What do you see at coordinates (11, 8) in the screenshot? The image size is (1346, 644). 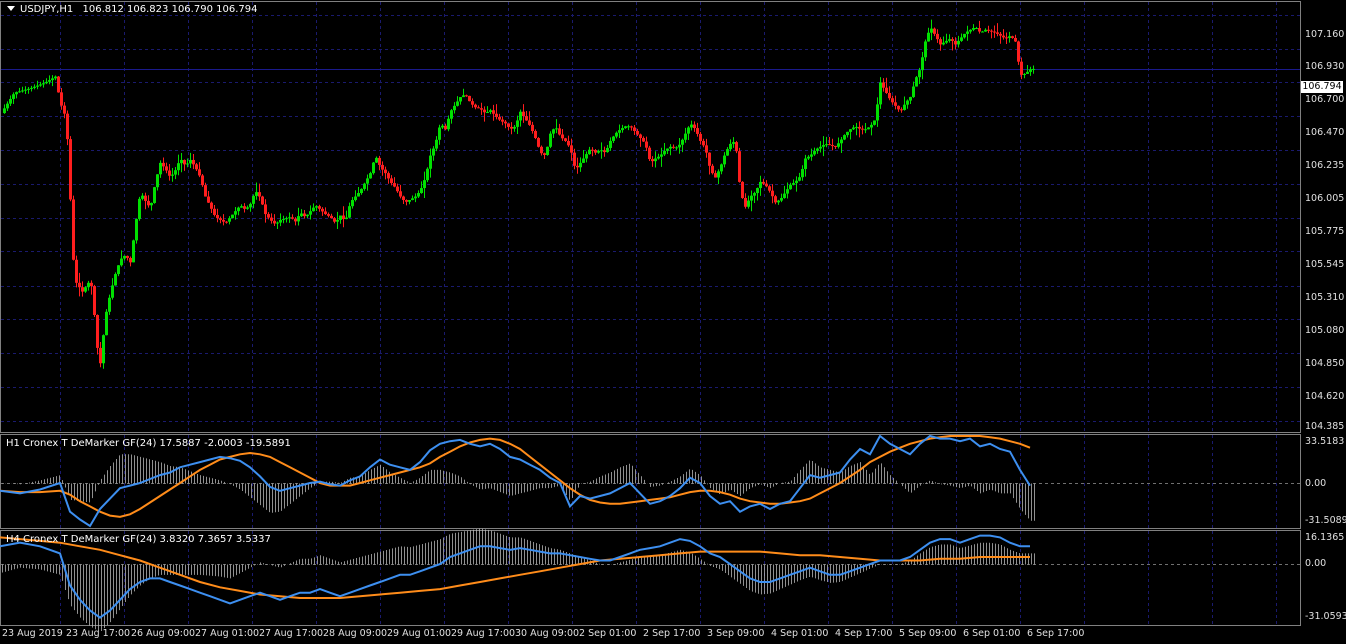 I see `dropdown-triangle-icon` at bounding box center [11, 8].